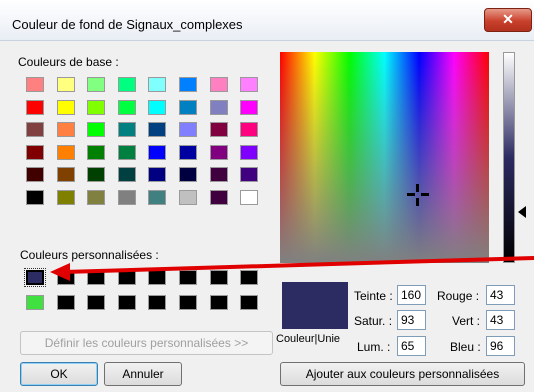 The width and height of the screenshot is (534, 392). What do you see at coordinates (315, 305) in the screenshot?
I see `color-preview` at bounding box center [315, 305].